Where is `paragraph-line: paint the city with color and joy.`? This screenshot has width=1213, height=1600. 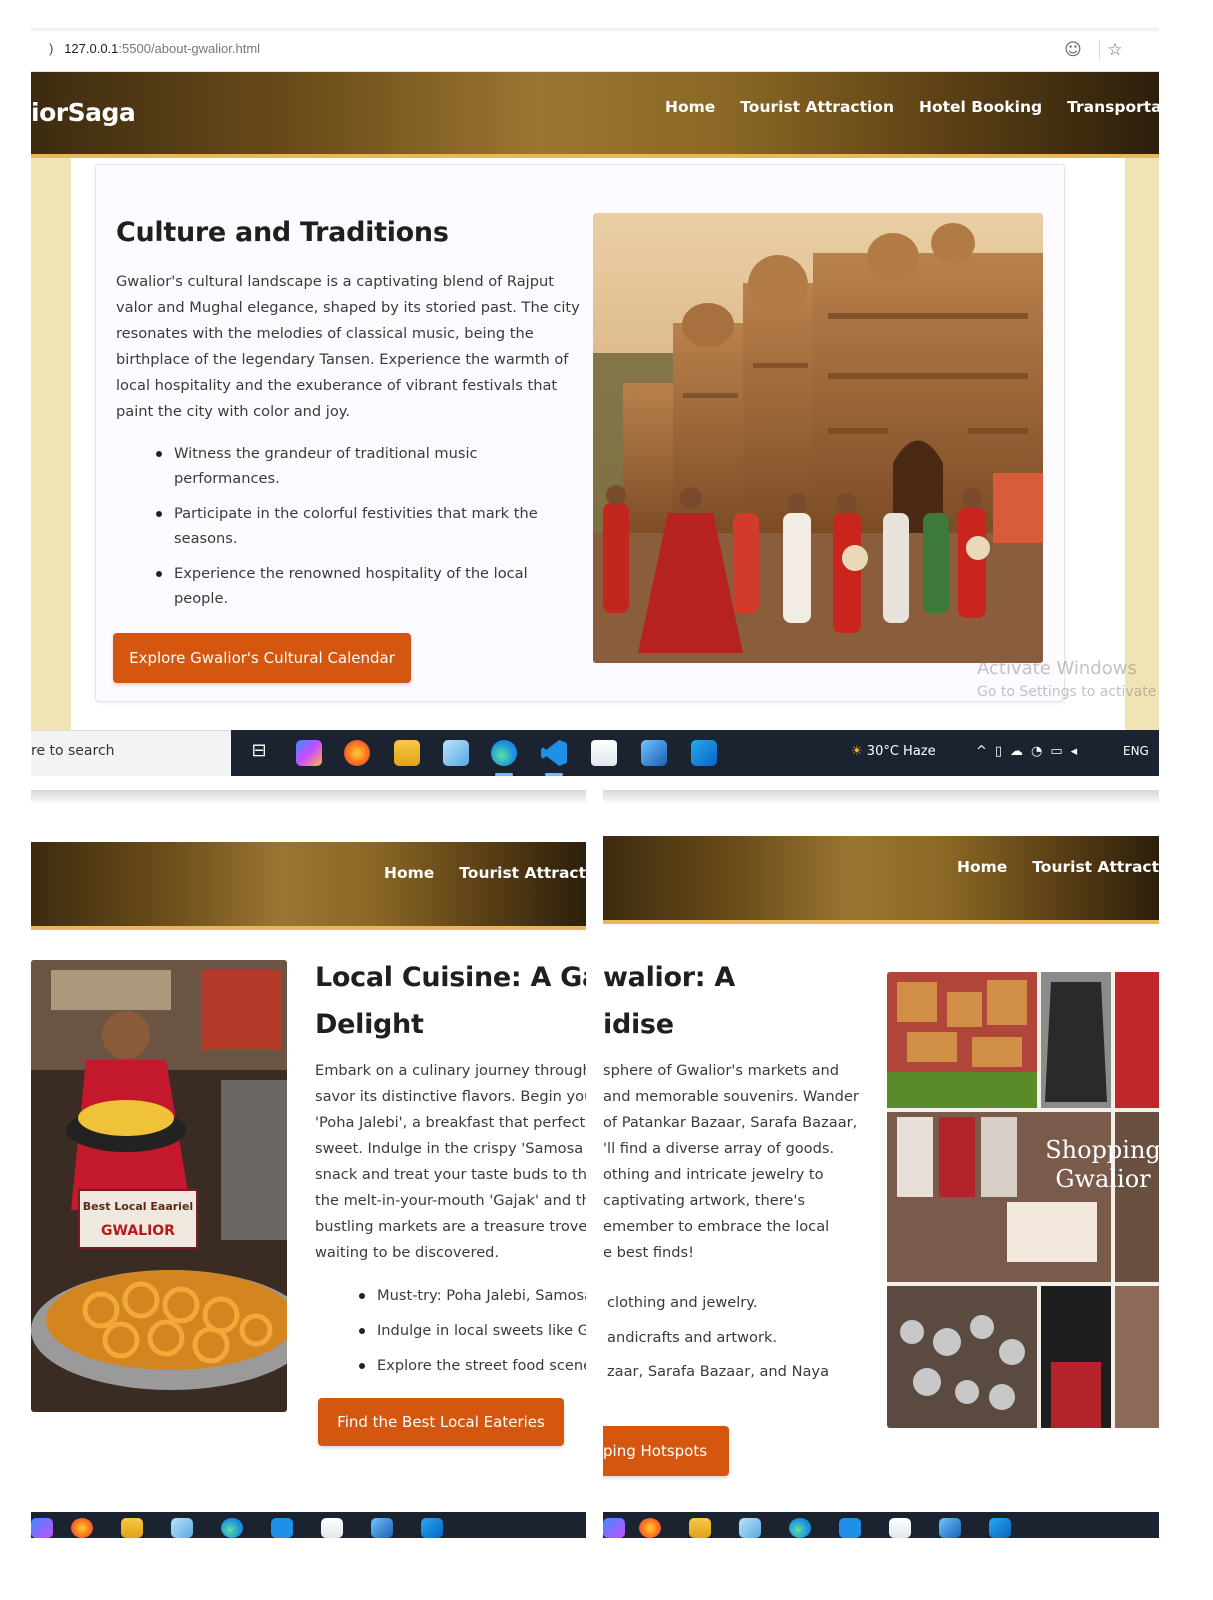 paragraph-line: paint the city with color and joy. is located at coordinates (233, 411).